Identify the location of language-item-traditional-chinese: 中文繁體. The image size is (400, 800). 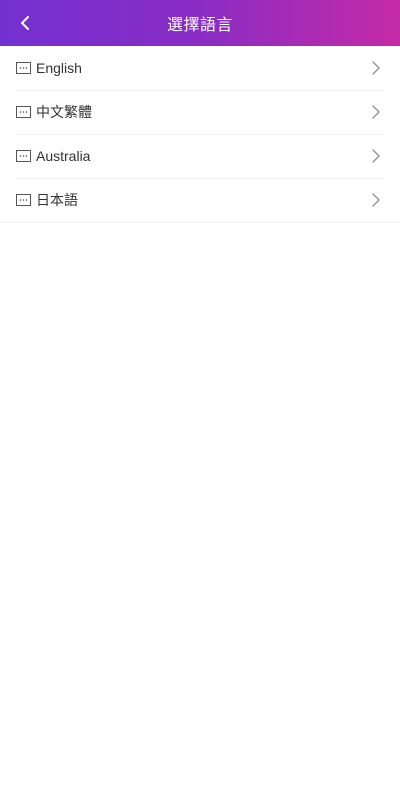
(200, 112).